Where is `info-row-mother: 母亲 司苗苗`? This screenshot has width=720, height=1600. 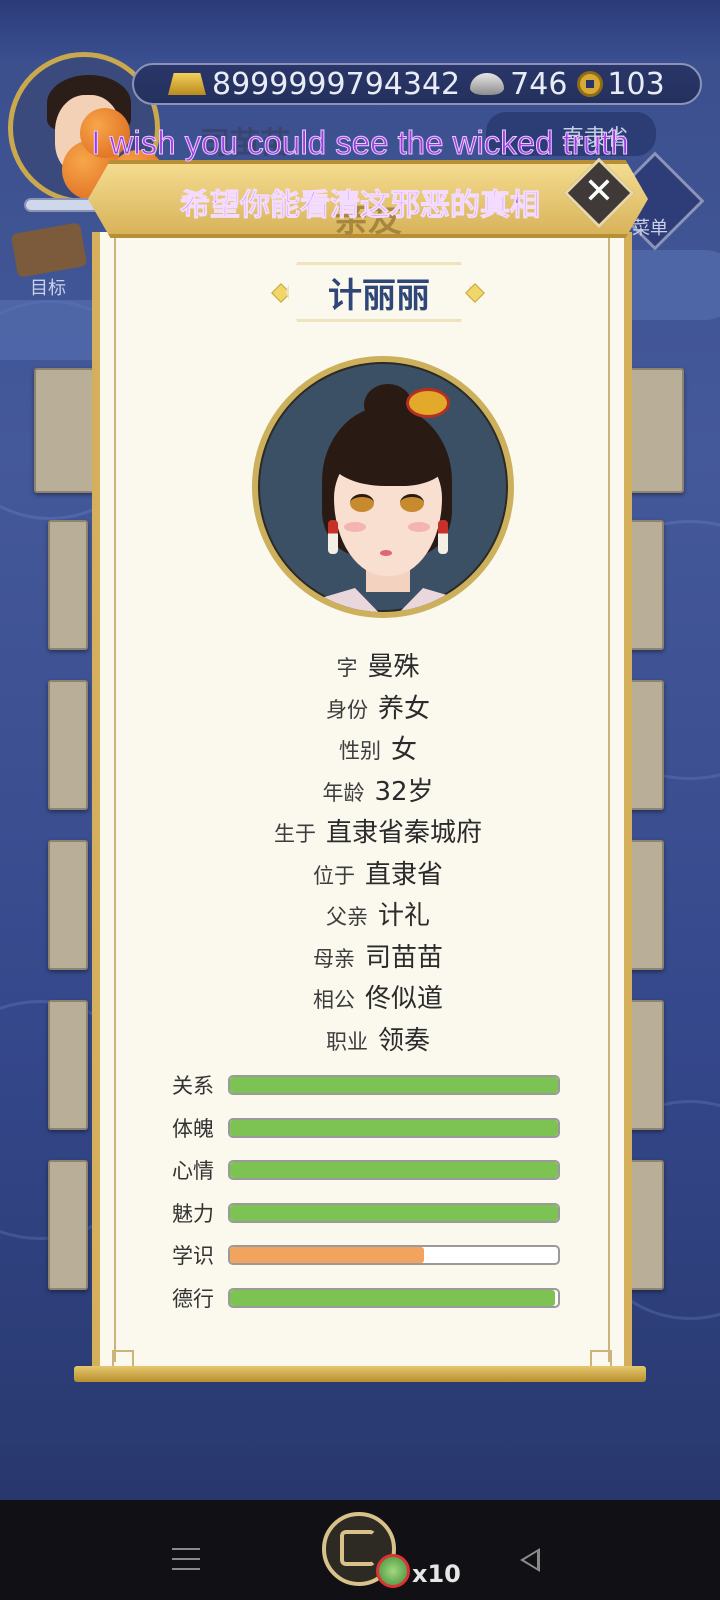 info-row-mother: 母亲 司苗苗 is located at coordinates (378, 958).